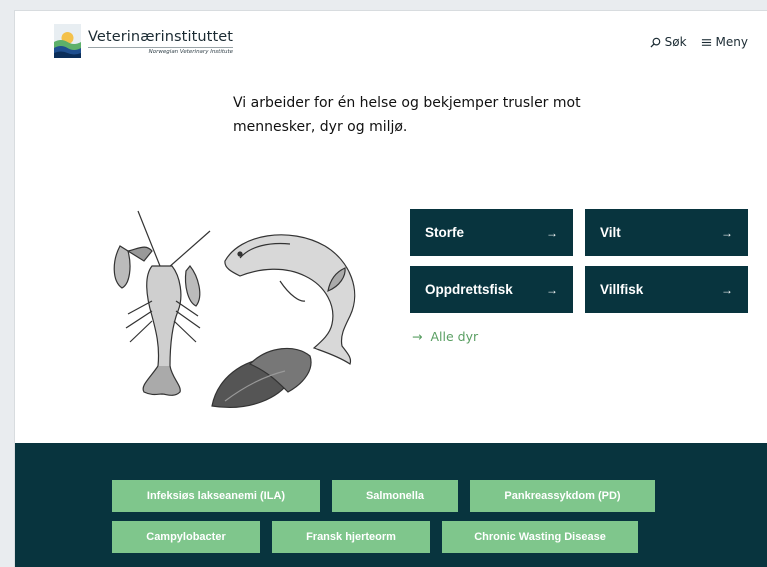 Image resolution: width=767 pixels, height=567 pixels. What do you see at coordinates (67, 41) in the screenshot?
I see `logo-mark-icon` at bounding box center [67, 41].